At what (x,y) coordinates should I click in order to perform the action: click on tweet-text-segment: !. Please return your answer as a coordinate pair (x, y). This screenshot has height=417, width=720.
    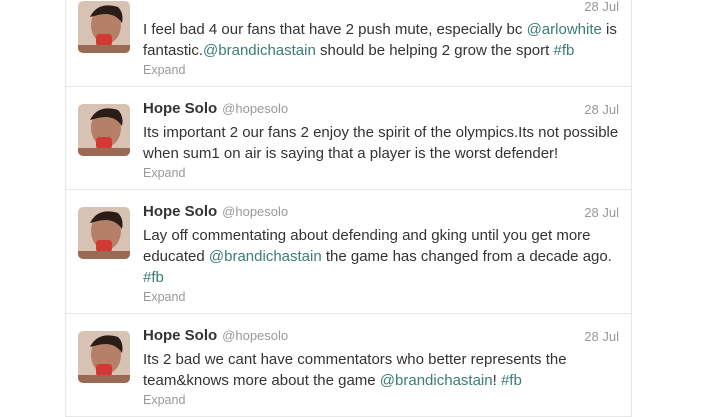
    Looking at the image, I should click on (496, 380).